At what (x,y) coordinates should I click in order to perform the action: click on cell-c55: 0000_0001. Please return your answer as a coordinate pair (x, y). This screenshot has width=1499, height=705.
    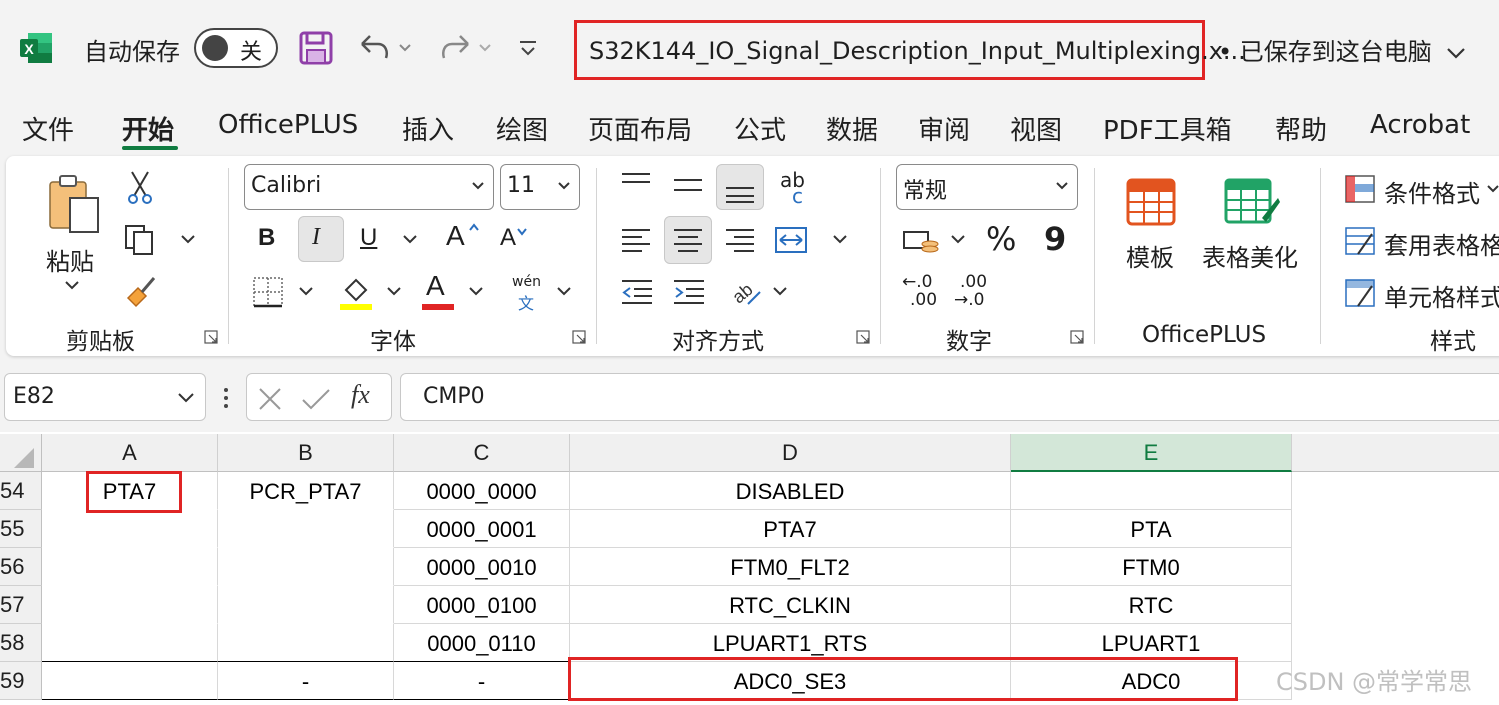
    Looking at the image, I should click on (482, 529).